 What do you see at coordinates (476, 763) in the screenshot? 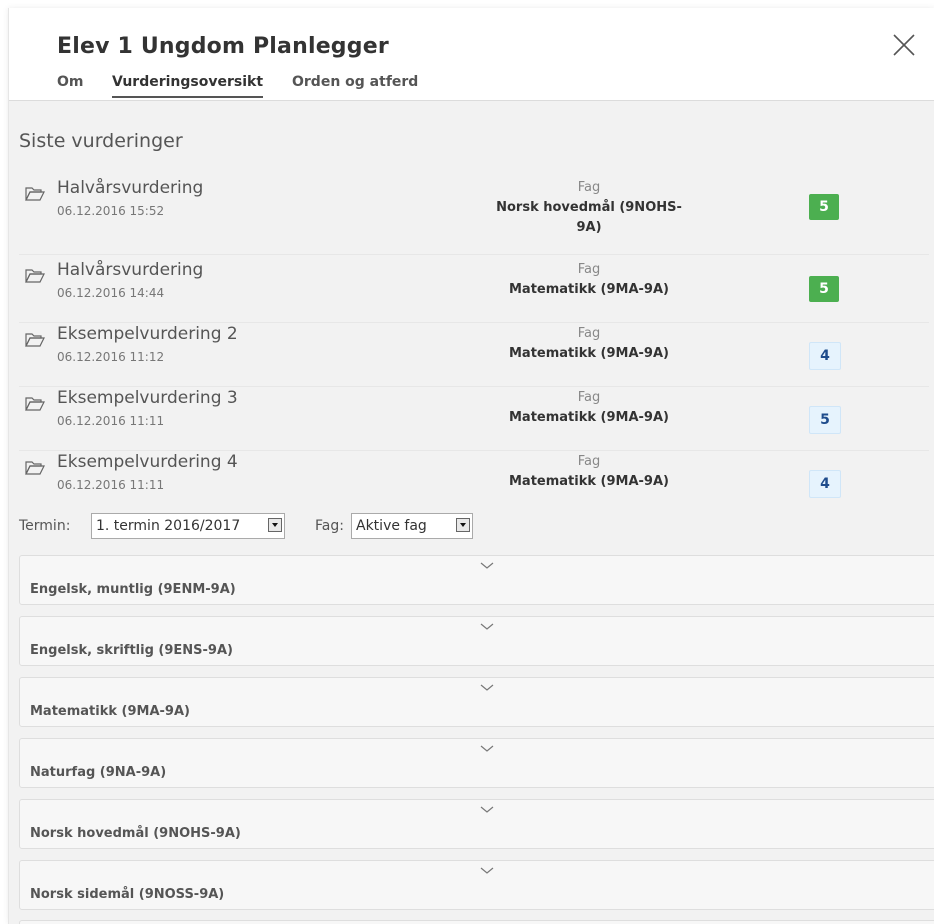
I see `subject-panel-naturfag: Naturfag (9NA-9A)` at bounding box center [476, 763].